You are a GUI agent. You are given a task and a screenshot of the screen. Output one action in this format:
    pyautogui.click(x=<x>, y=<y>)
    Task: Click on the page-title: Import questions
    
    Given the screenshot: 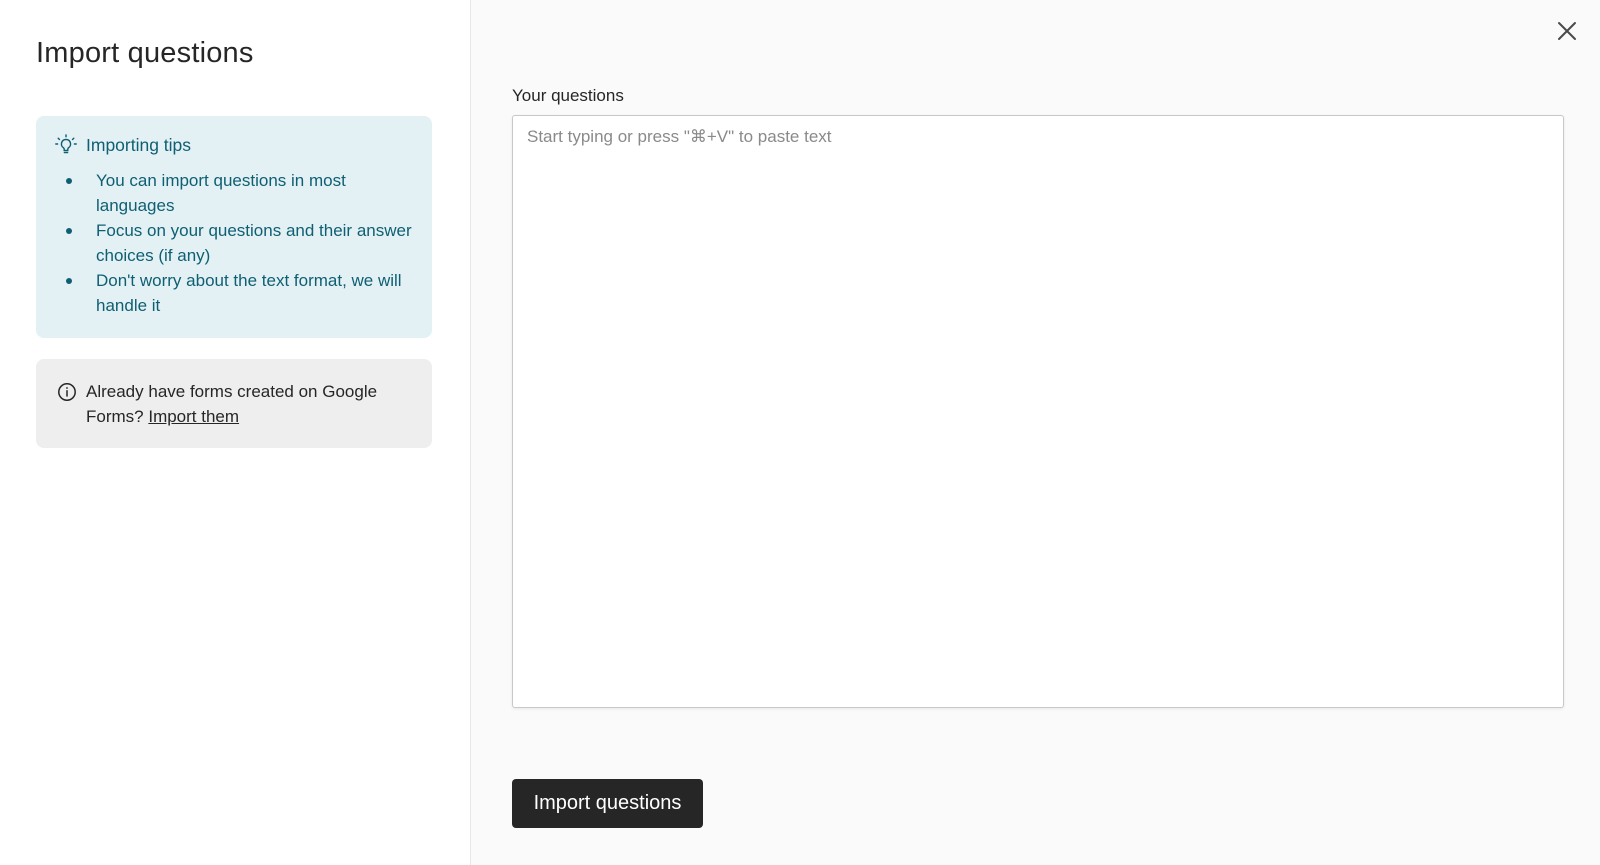 What is the action you would take?
    pyautogui.click(x=145, y=53)
    